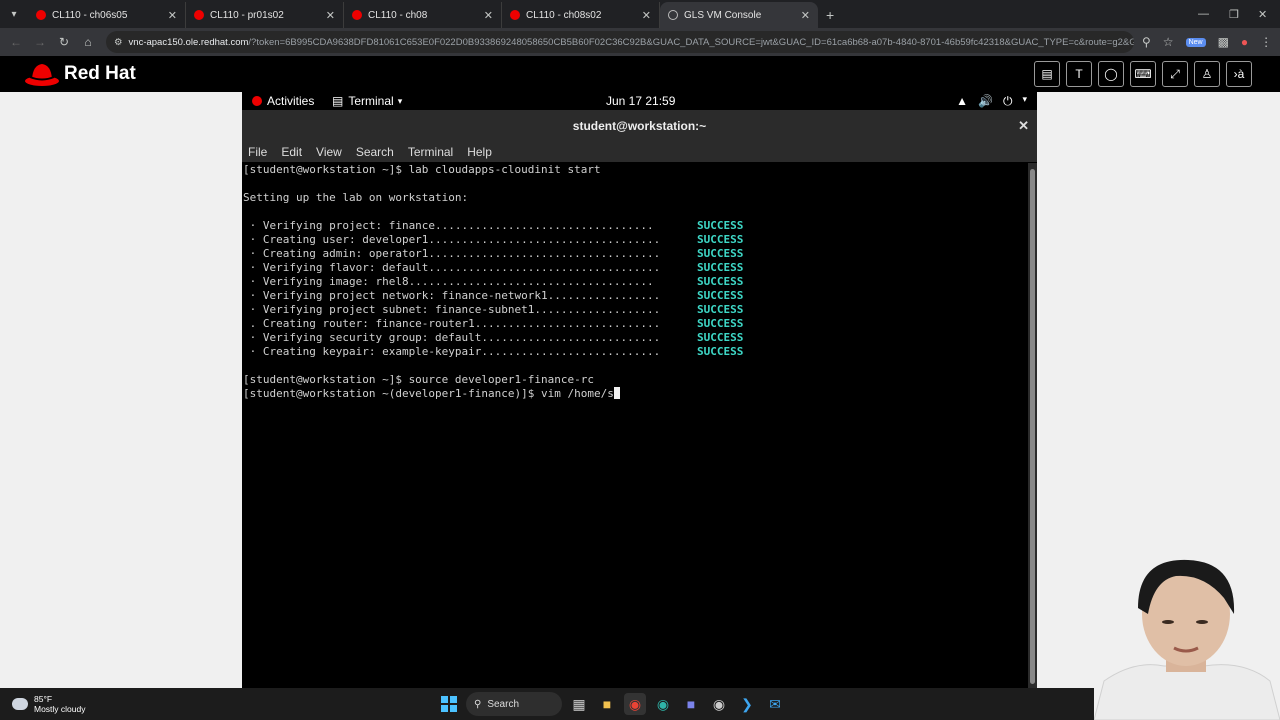 This screenshot has height=720, width=1280. I want to click on tab-title: GLS VM Console, so click(723, 15).